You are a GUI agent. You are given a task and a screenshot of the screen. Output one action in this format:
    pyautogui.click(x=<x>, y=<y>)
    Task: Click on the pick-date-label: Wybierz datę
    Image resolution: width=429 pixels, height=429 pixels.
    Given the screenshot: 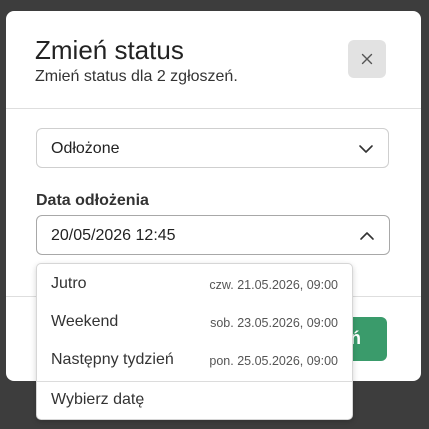 What is the action you would take?
    pyautogui.click(x=98, y=399)
    